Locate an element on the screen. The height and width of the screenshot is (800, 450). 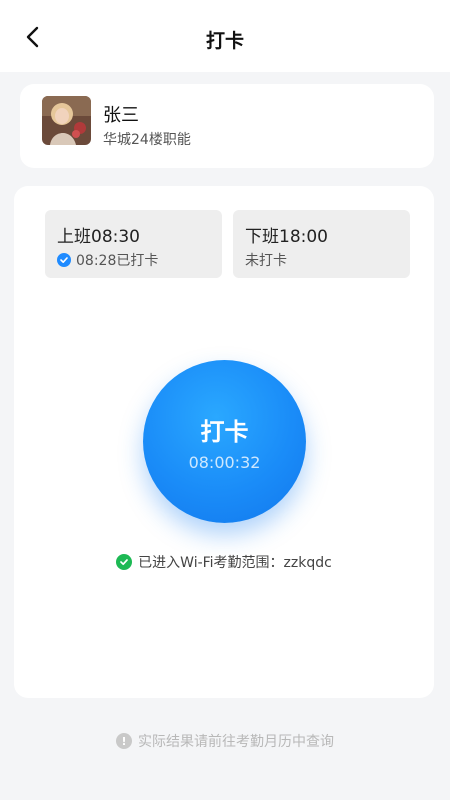
page-title: 打卡 is located at coordinates (224, 41).